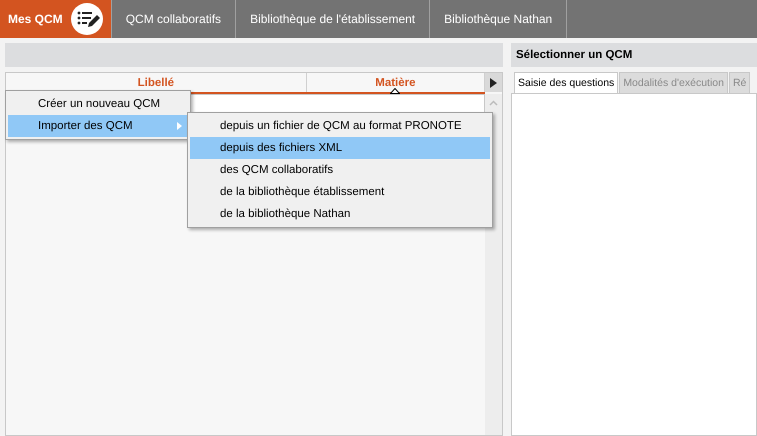 This screenshot has height=436, width=757. I want to click on menu-item: Créer un nouveau QCM, so click(98, 104).